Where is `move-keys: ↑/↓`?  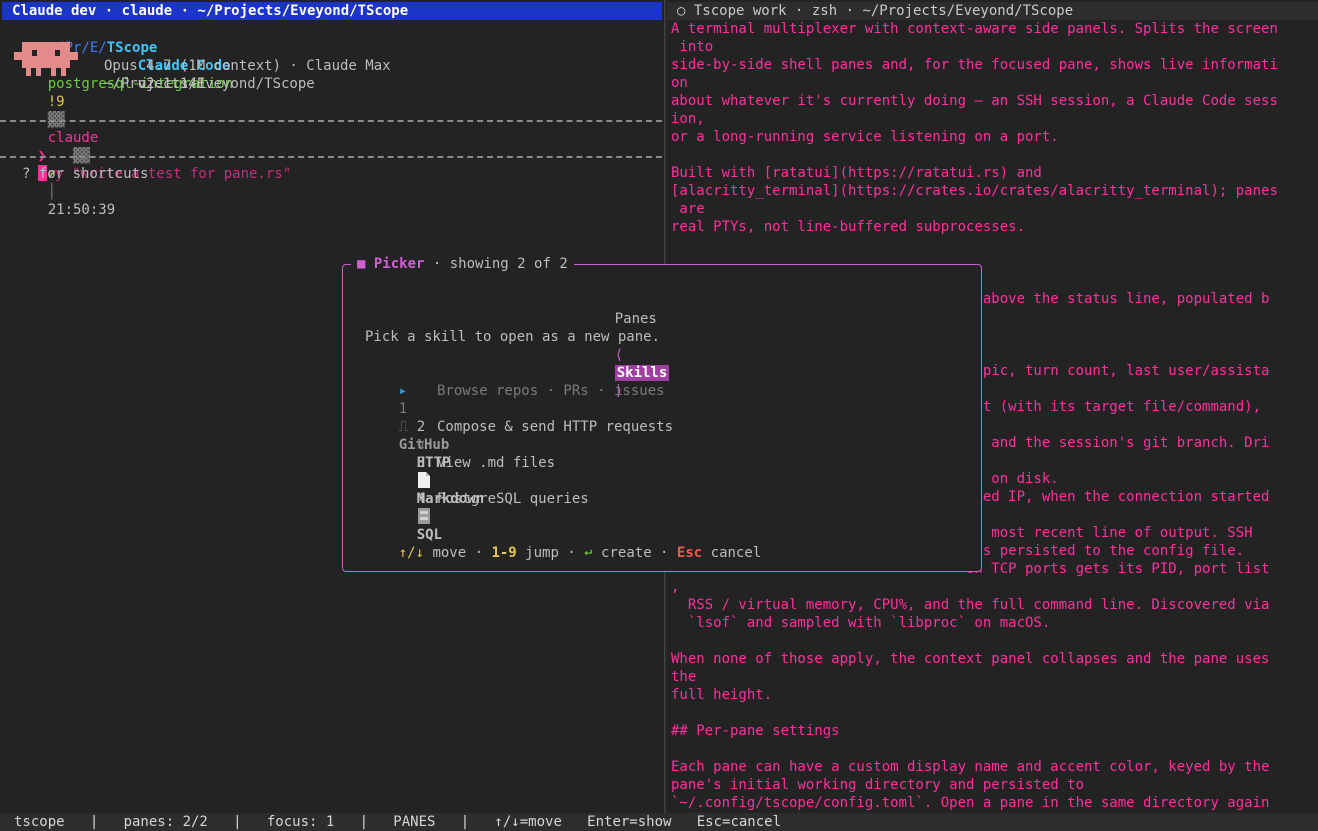 move-keys: ↑/↓ is located at coordinates (411, 553).